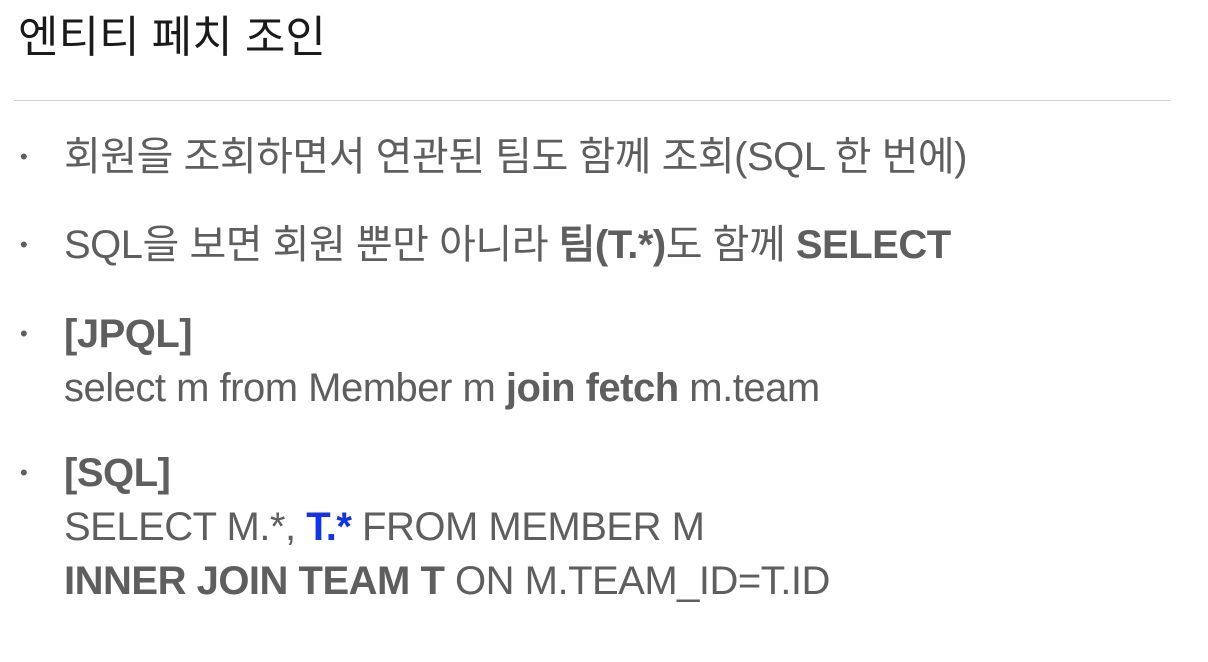 The height and width of the screenshot is (662, 1208). I want to click on bullet-text: 회원을 조회하면서 연관된 팀도 함께 조회(SQL 한 번에), so click(619, 157).